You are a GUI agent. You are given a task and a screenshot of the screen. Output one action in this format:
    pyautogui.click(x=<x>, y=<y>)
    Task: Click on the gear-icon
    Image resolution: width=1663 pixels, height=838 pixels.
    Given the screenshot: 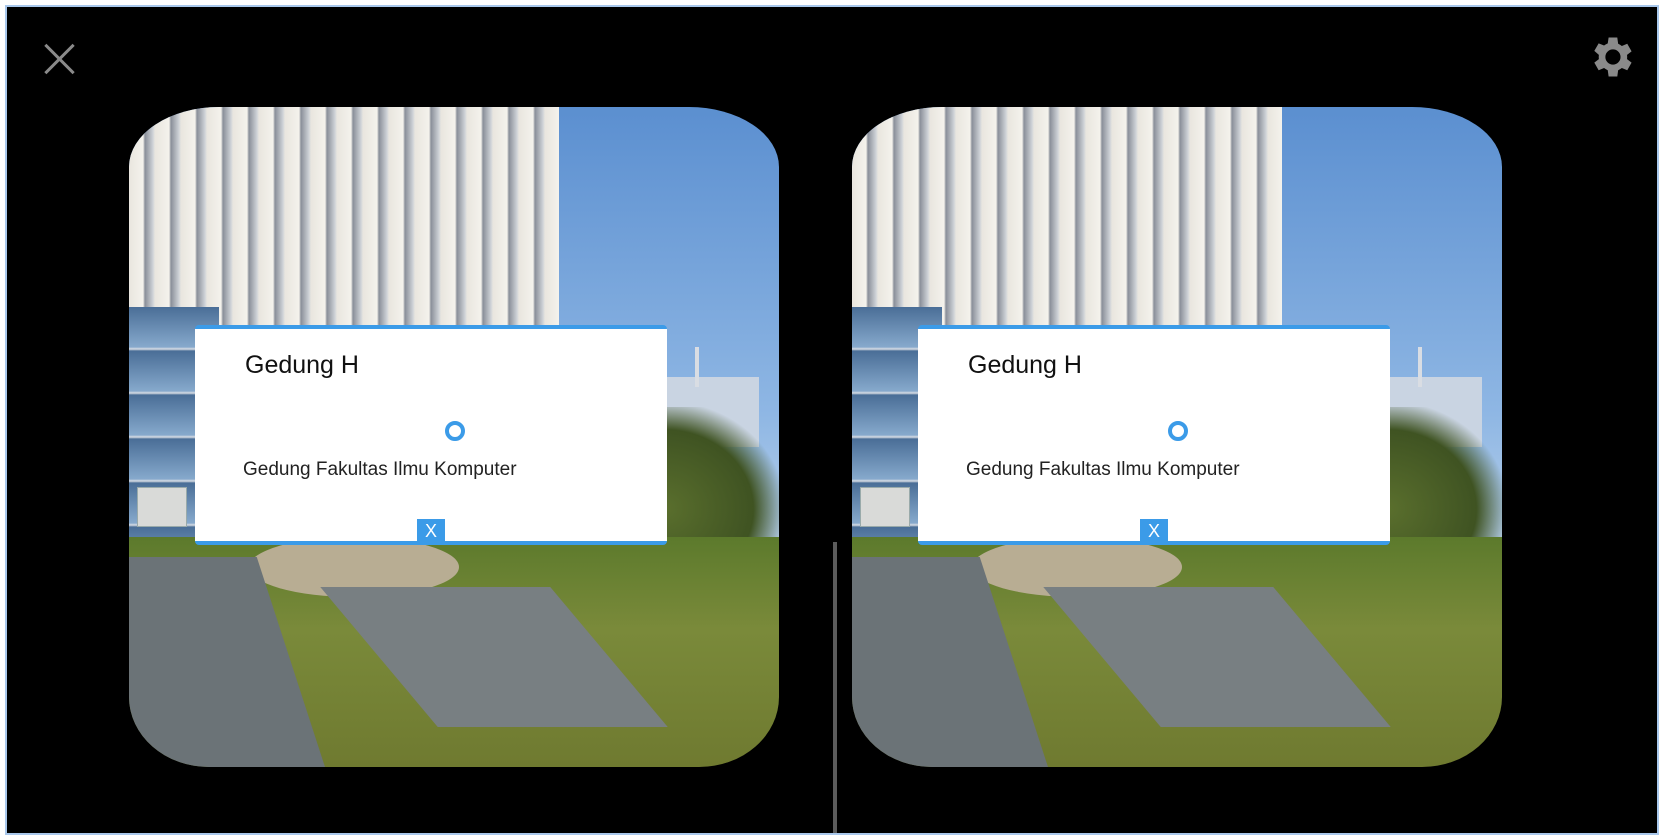 What is the action you would take?
    pyautogui.click(x=1611, y=57)
    